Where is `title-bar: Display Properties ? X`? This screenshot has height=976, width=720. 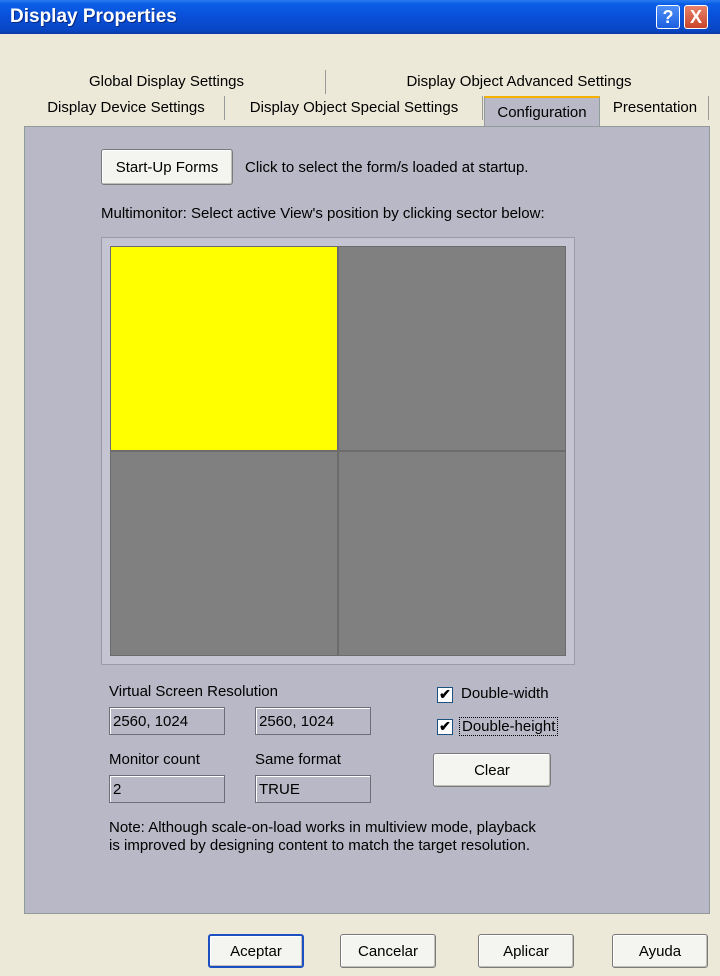 title-bar: Display Properties ? X is located at coordinates (360, 17).